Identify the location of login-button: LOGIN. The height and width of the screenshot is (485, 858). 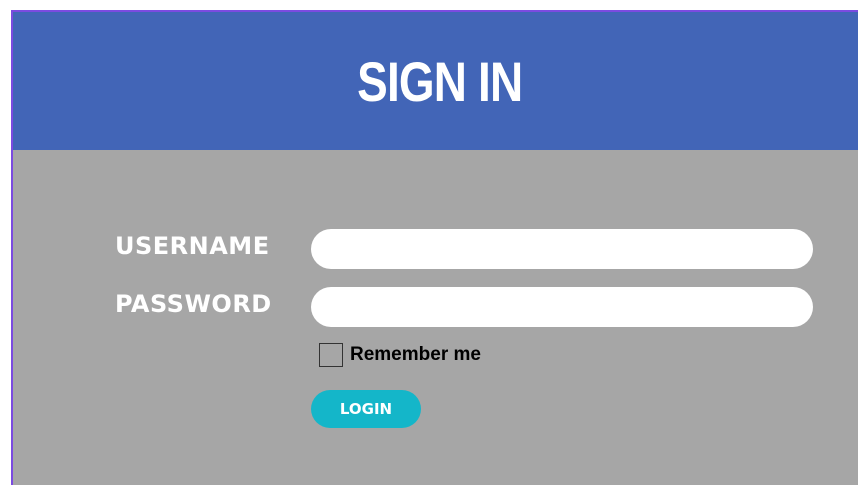
(366, 409).